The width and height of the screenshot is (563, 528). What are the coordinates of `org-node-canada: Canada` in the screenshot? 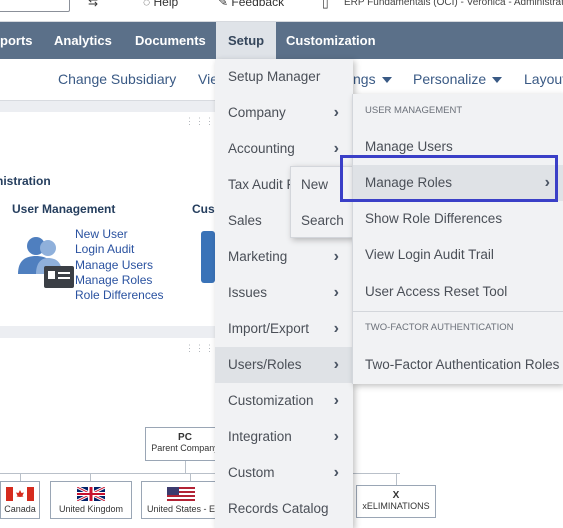 It's located at (20, 500).